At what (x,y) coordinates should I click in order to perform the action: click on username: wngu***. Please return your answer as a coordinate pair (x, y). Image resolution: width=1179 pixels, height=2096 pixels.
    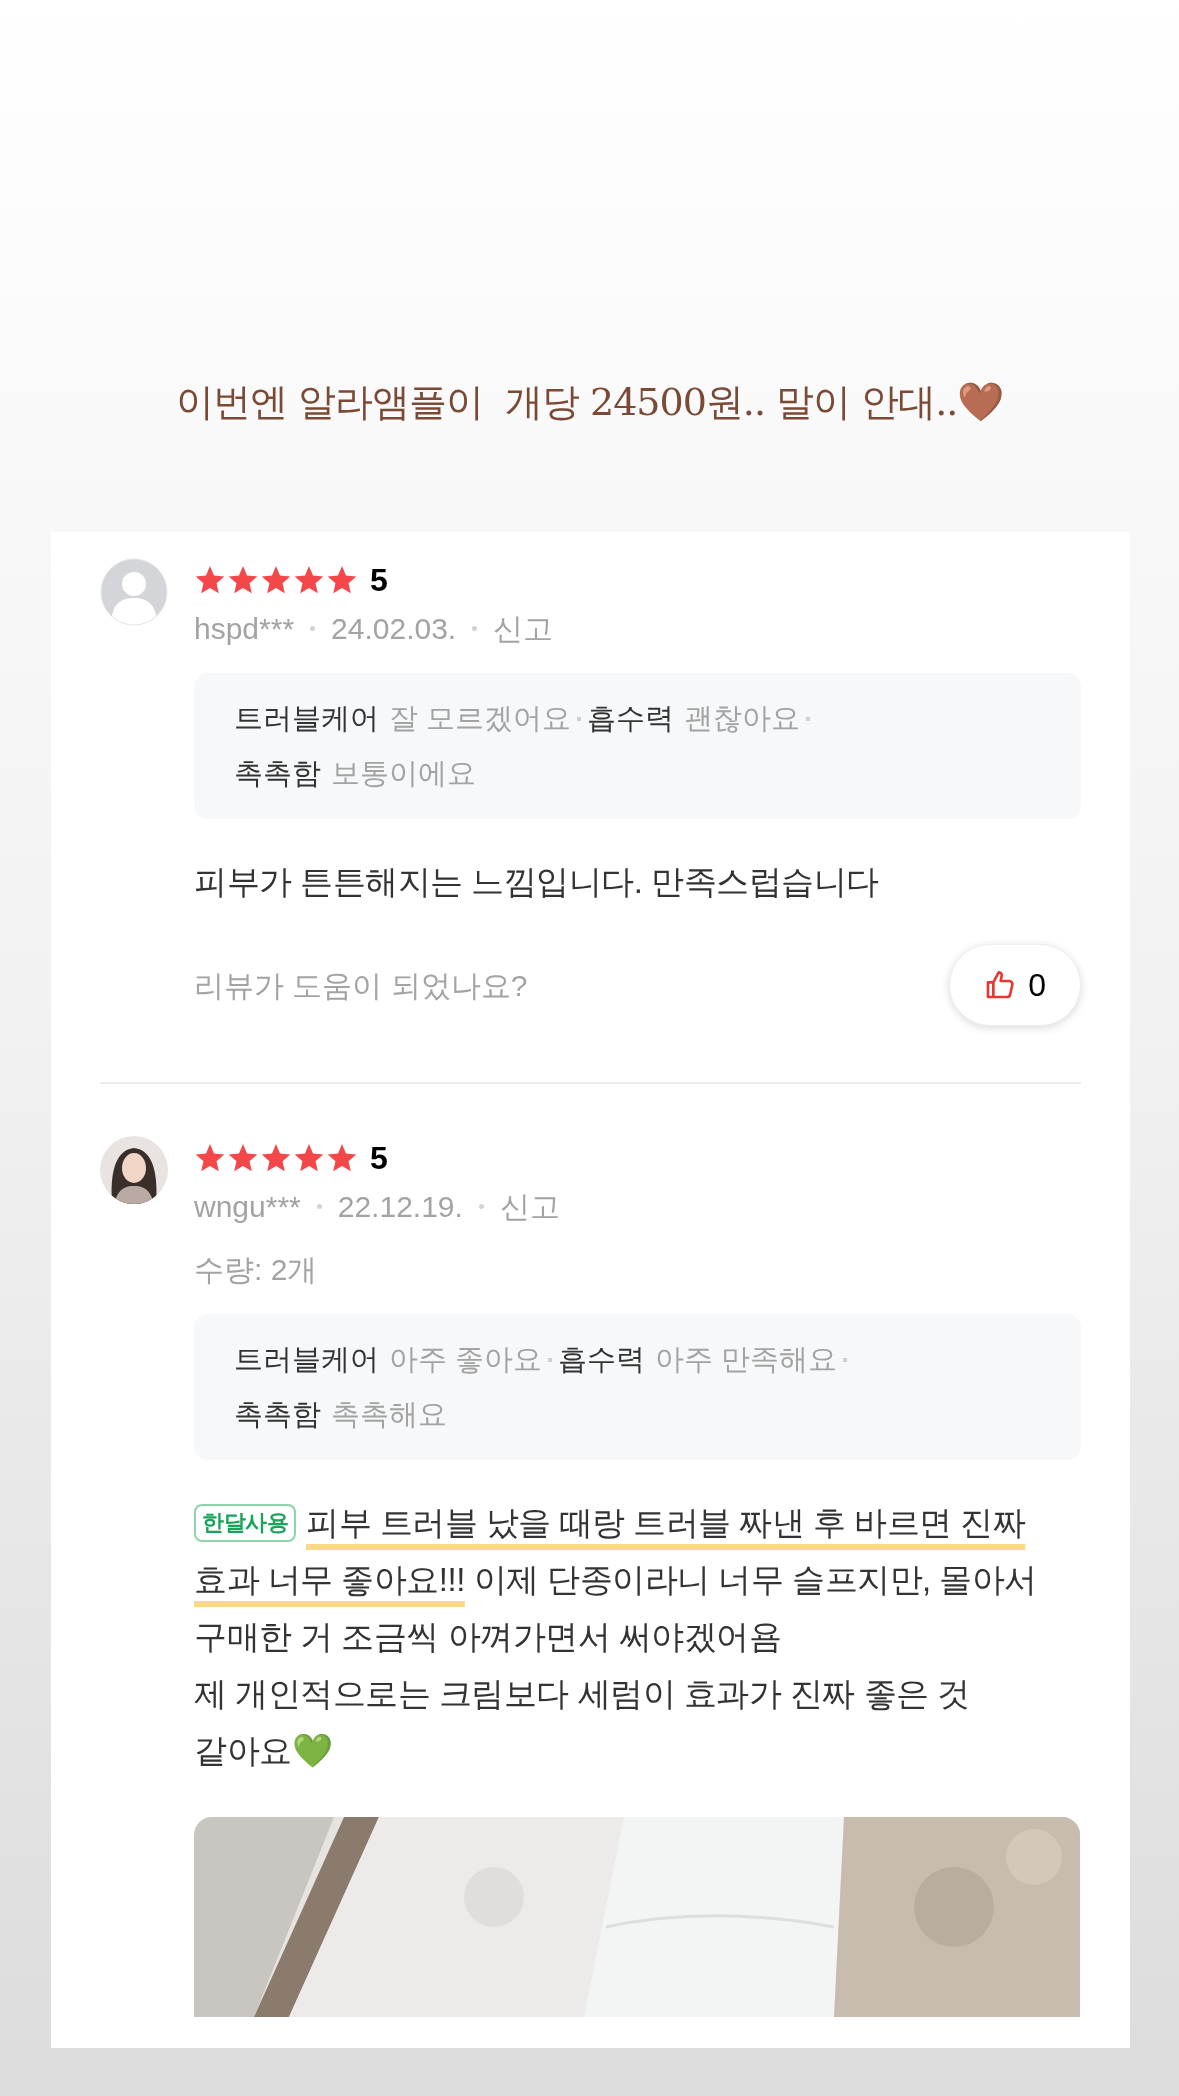
    Looking at the image, I should click on (247, 1207).